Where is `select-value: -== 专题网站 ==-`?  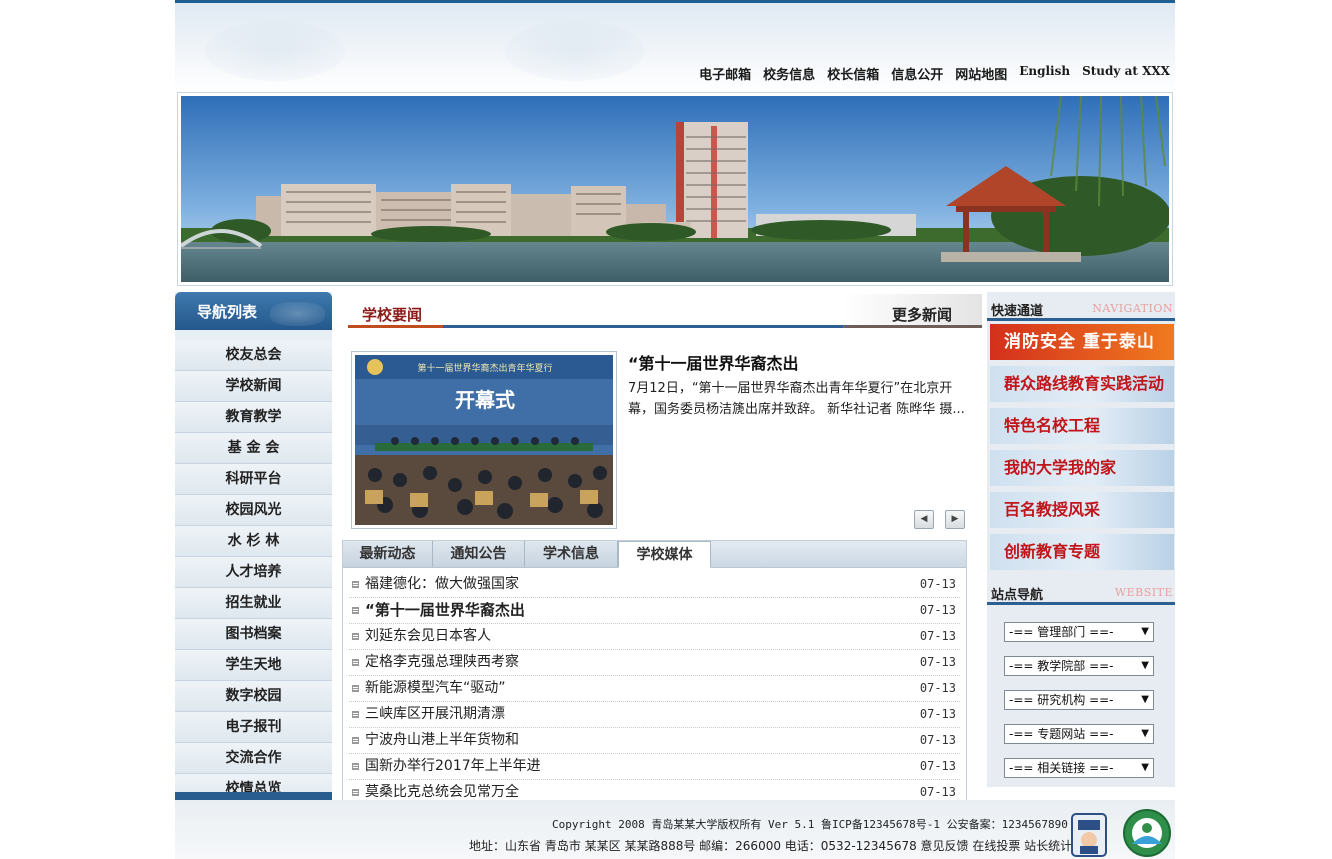 select-value: -== 专题网站 ==- is located at coordinates (1061, 734).